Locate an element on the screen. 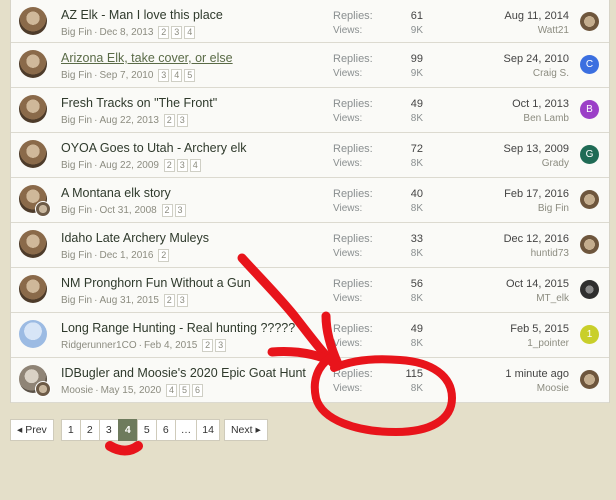  last-poster-name: Ben Lamb is located at coordinates (546, 118).